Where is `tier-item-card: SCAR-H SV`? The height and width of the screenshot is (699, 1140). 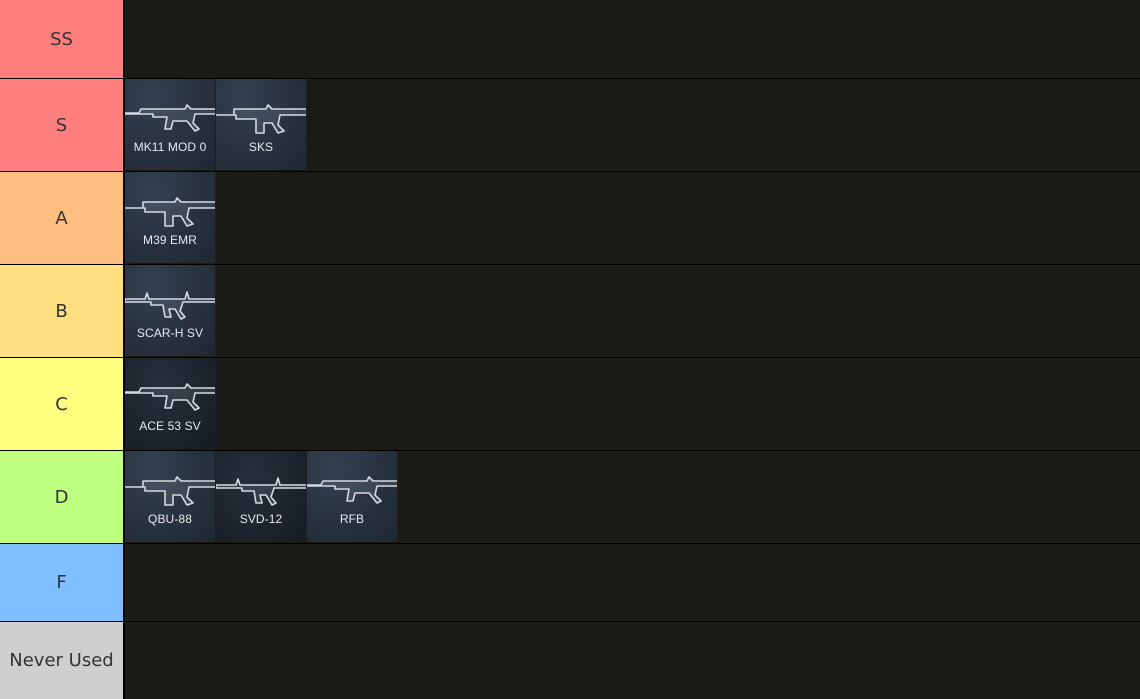 tier-item-card: SCAR-H SV is located at coordinates (170, 310).